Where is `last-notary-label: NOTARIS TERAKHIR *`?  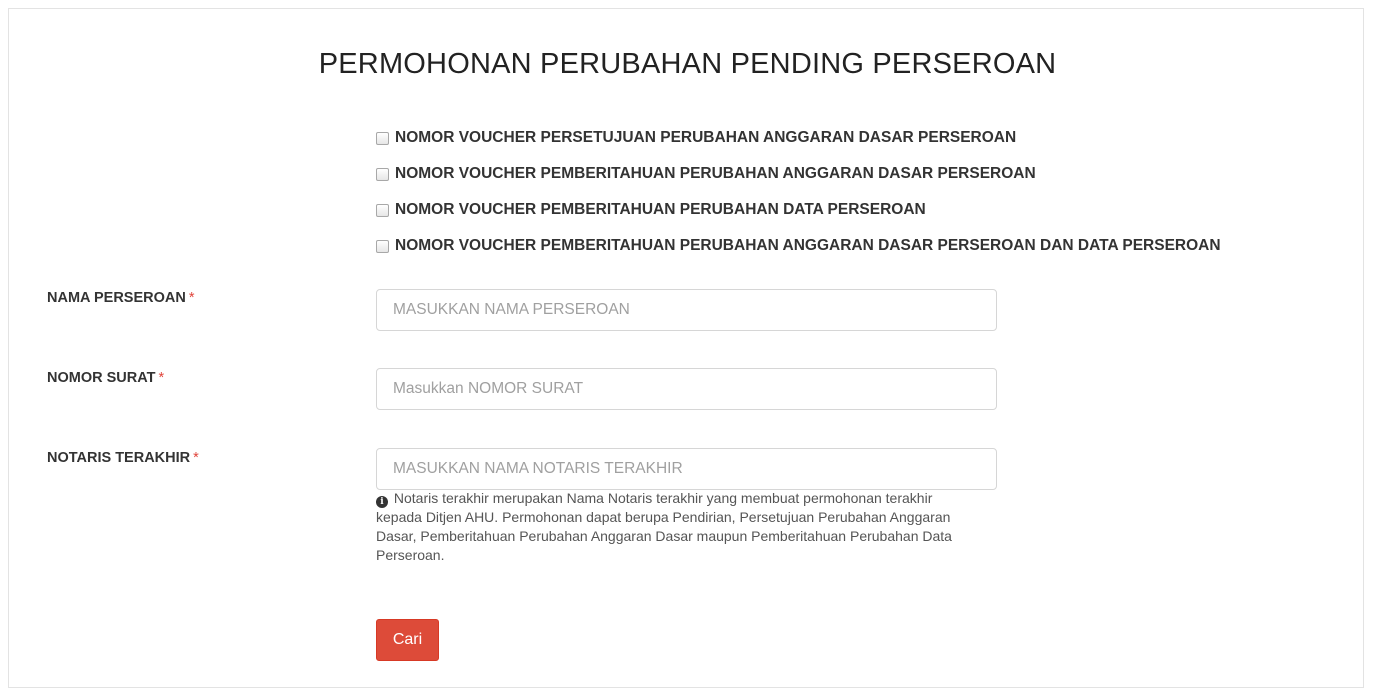
last-notary-label: NOTARIS TERAKHIR * is located at coordinates (123, 458).